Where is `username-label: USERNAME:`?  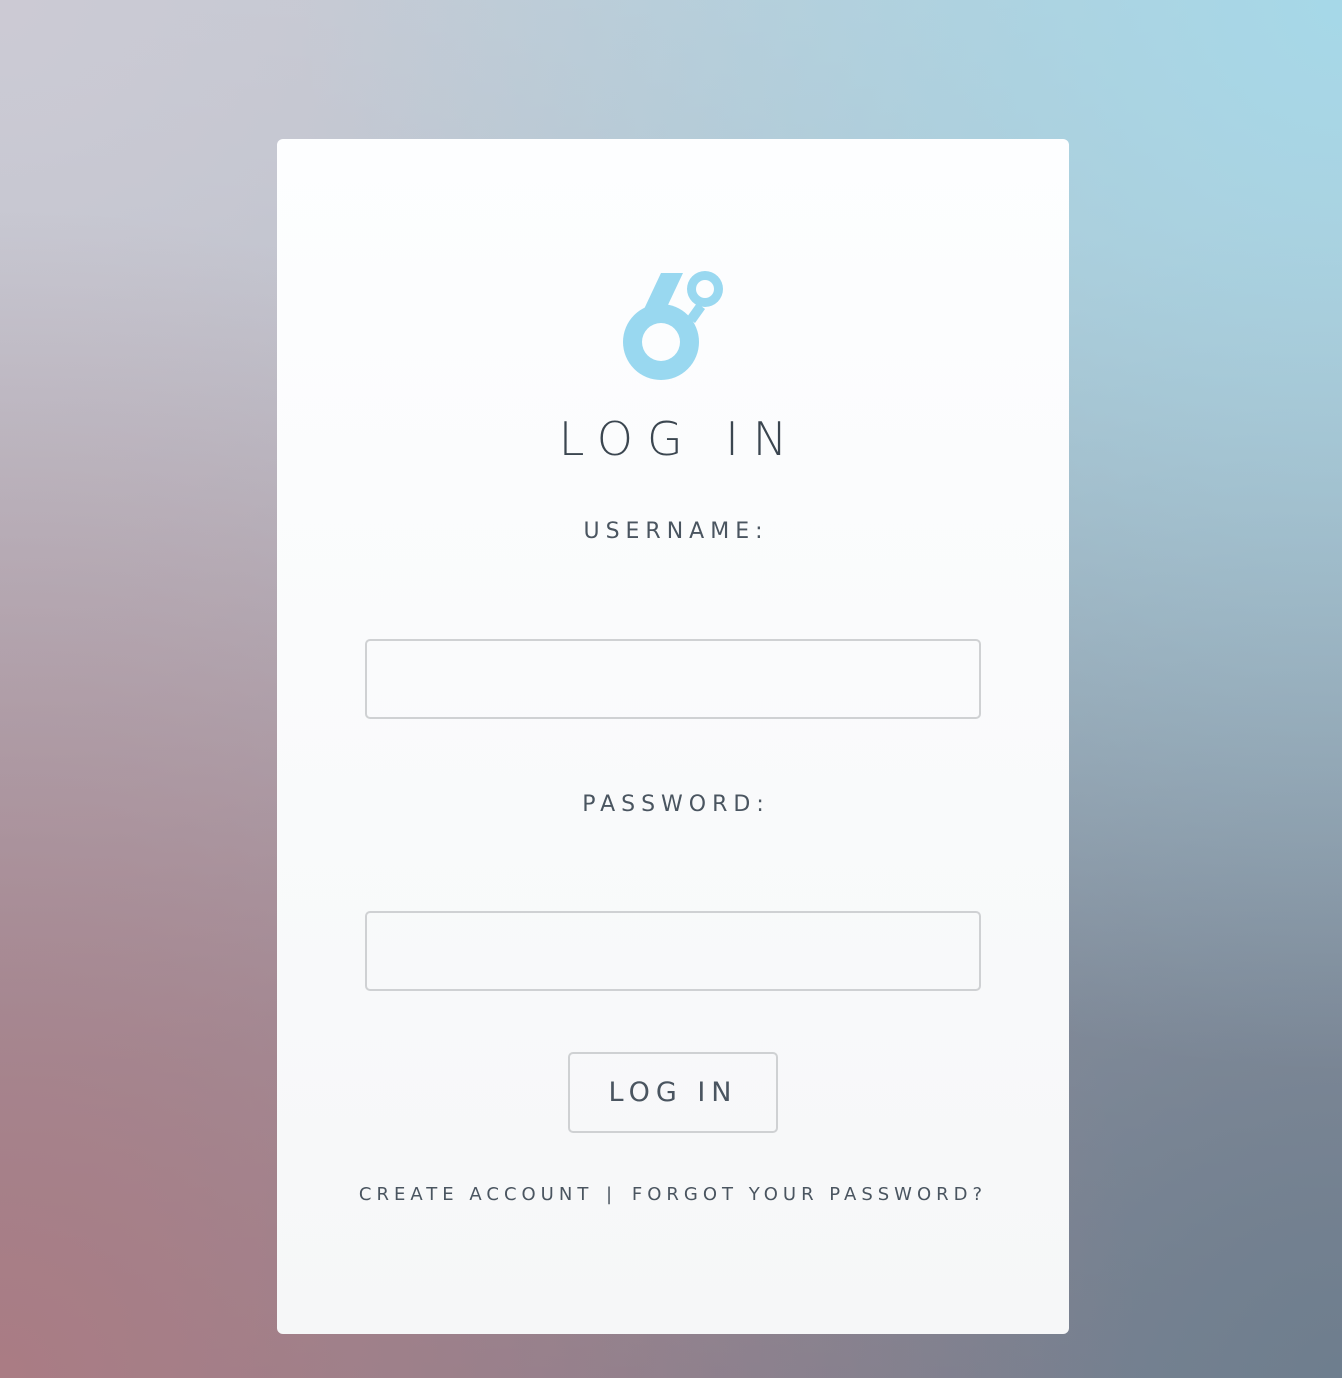 username-label: USERNAME: is located at coordinates (676, 531).